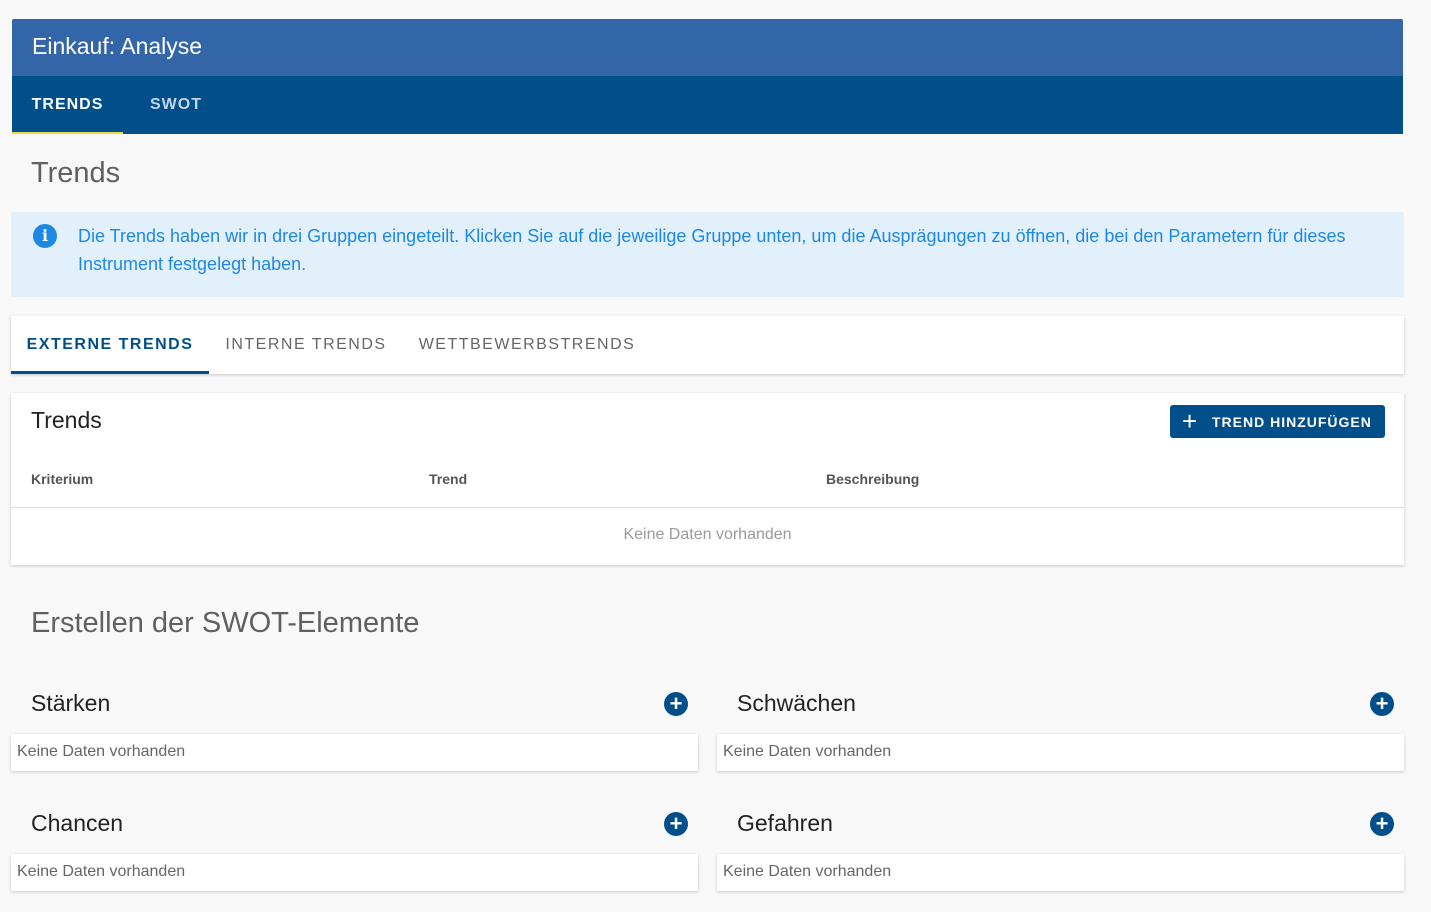 The height and width of the screenshot is (912, 1431). I want to click on swot-gefahren-title: Gefahren, so click(785, 823).